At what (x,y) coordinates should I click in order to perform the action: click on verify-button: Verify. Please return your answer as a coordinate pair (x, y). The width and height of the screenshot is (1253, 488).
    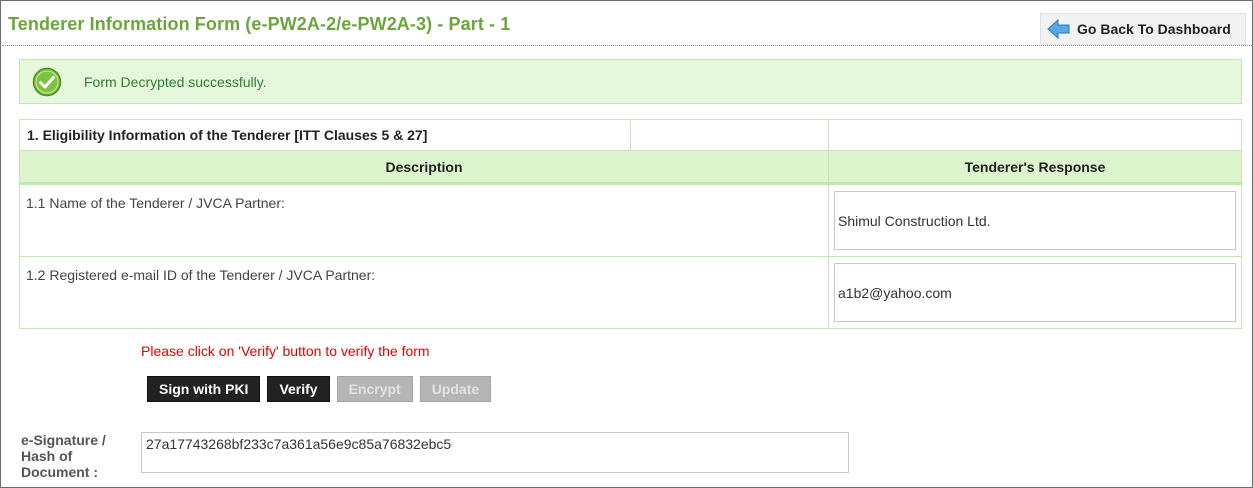
    Looking at the image, I should click on (298, 389).